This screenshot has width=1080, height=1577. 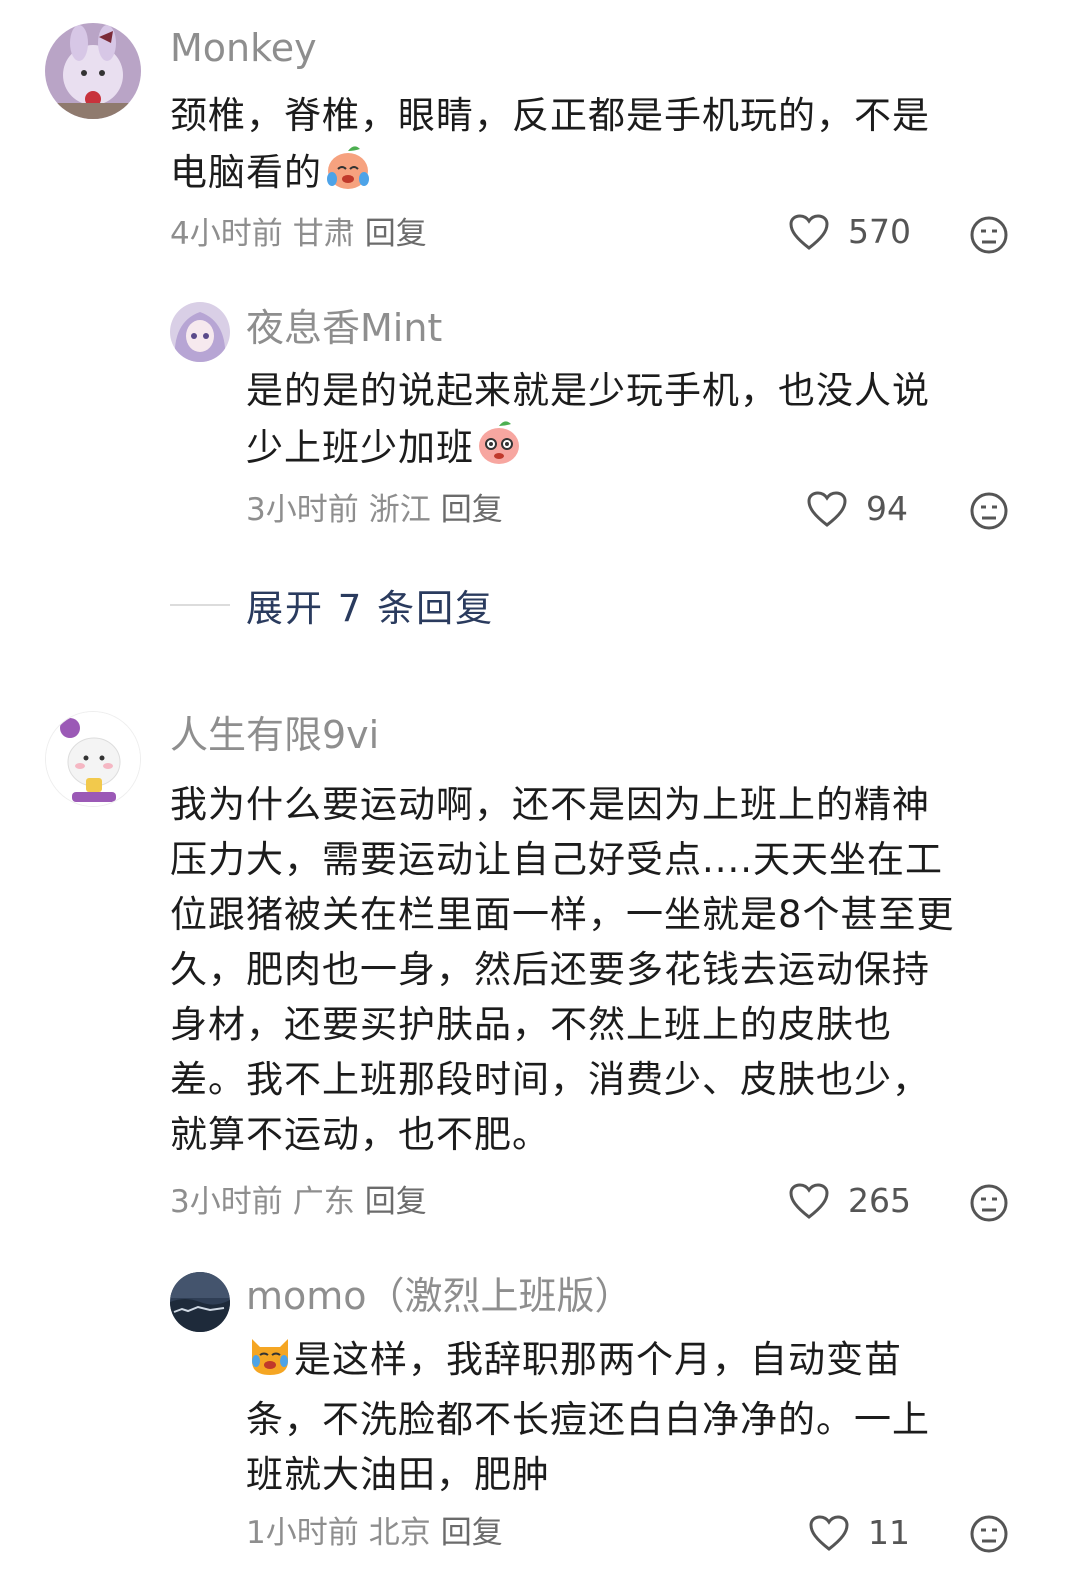 I want to click on comment-text-line: 颈椎，脊椎，眼睛，反正都是手机玩的，不是, so click(x=550, y=115).